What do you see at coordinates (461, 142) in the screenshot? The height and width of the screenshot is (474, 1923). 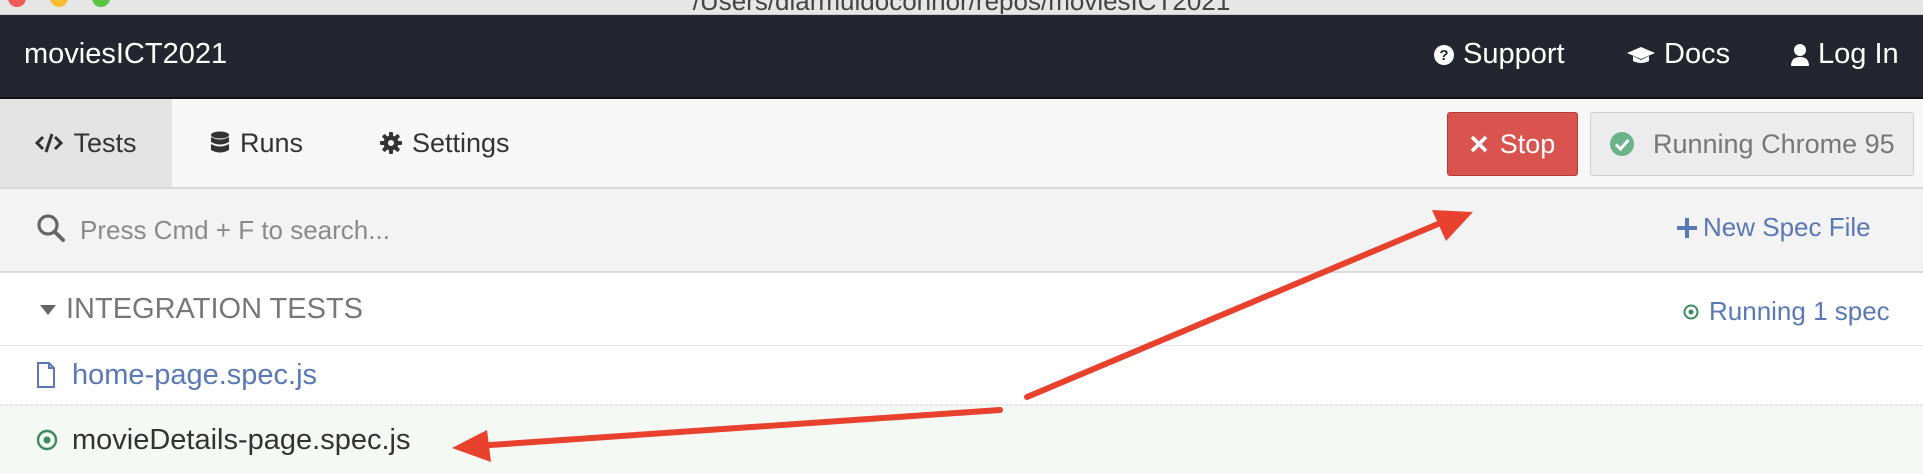 I see `tab-settings-label: Settings` at bounding box center [461, 142].